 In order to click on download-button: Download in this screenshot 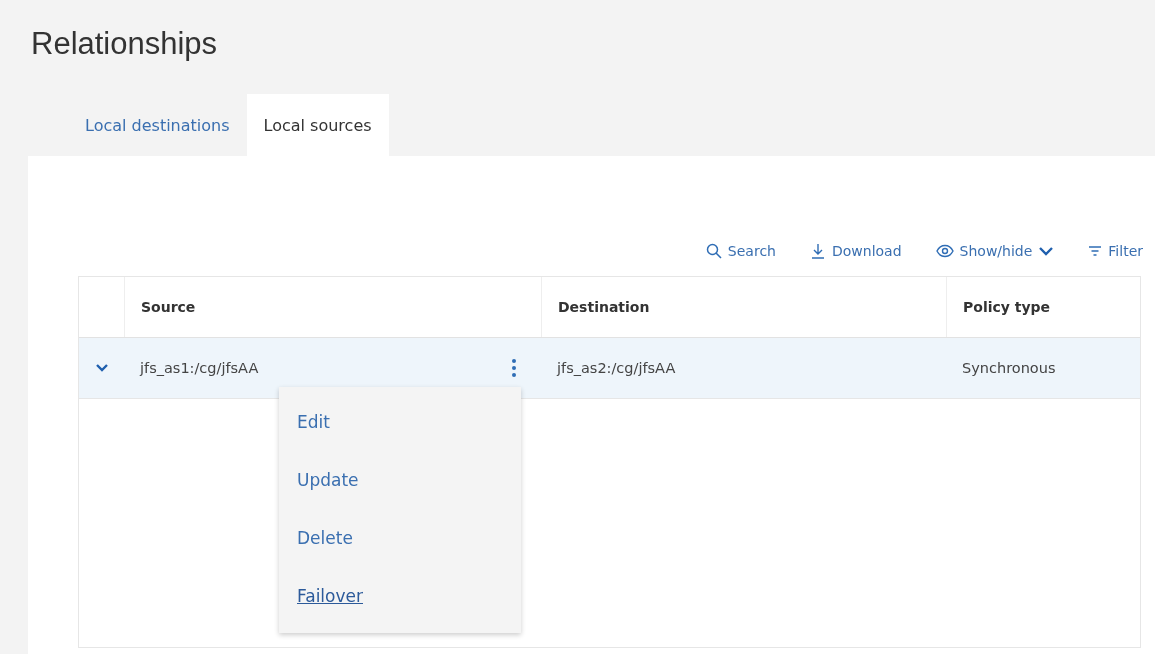, I will do `click(855, 251)`.